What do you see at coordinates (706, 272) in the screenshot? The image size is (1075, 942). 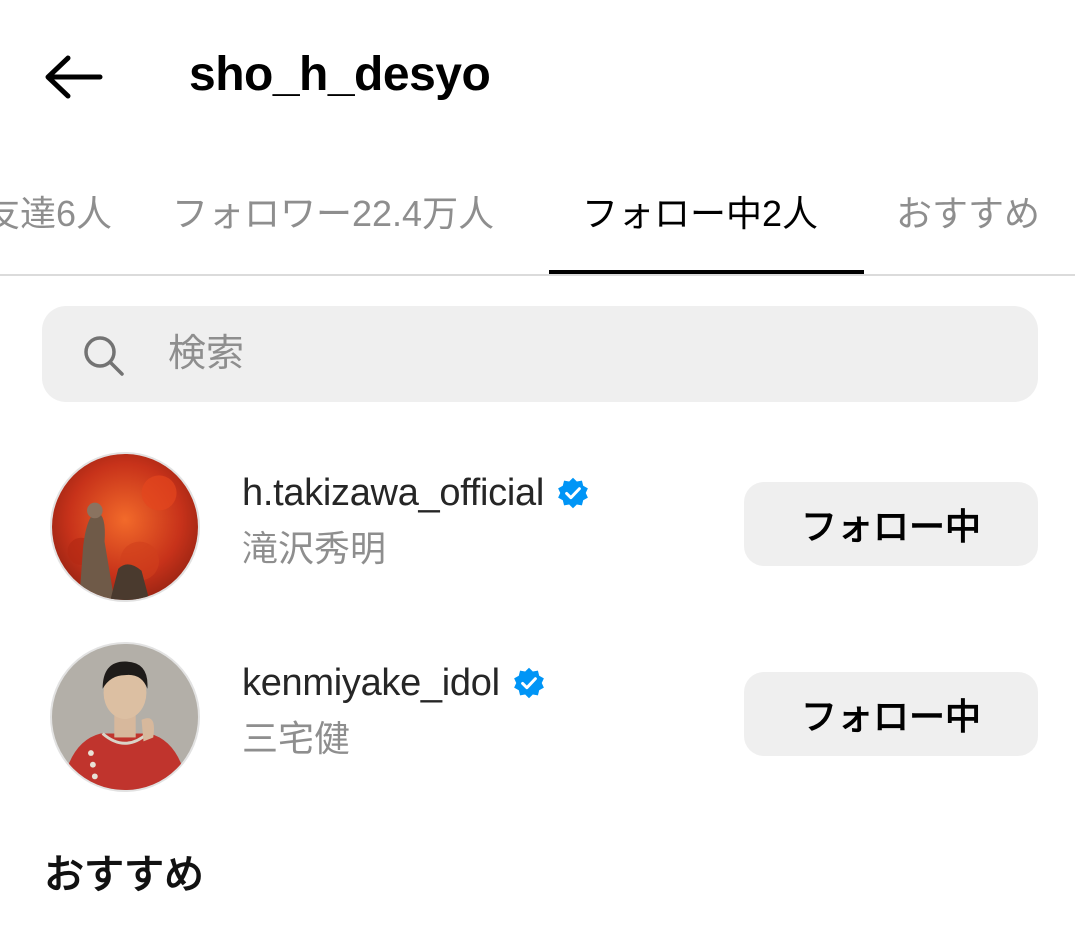 I see `active-tab-indicator` at bounding box center [706, 272].